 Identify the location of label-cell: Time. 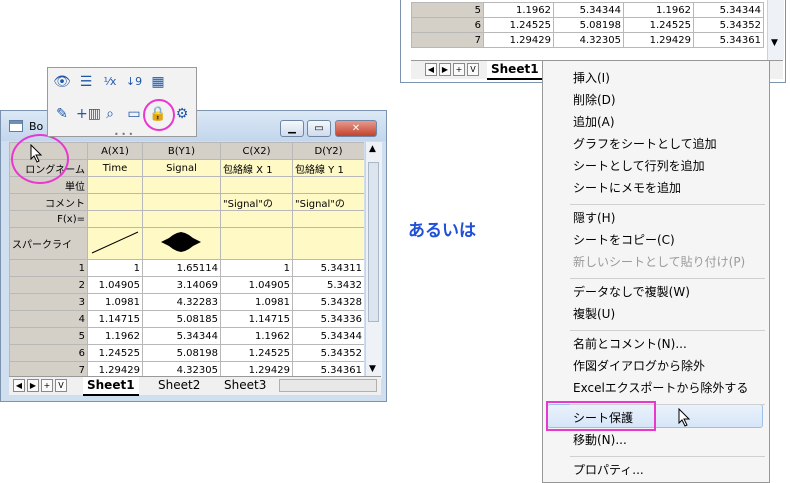
(115, 168).